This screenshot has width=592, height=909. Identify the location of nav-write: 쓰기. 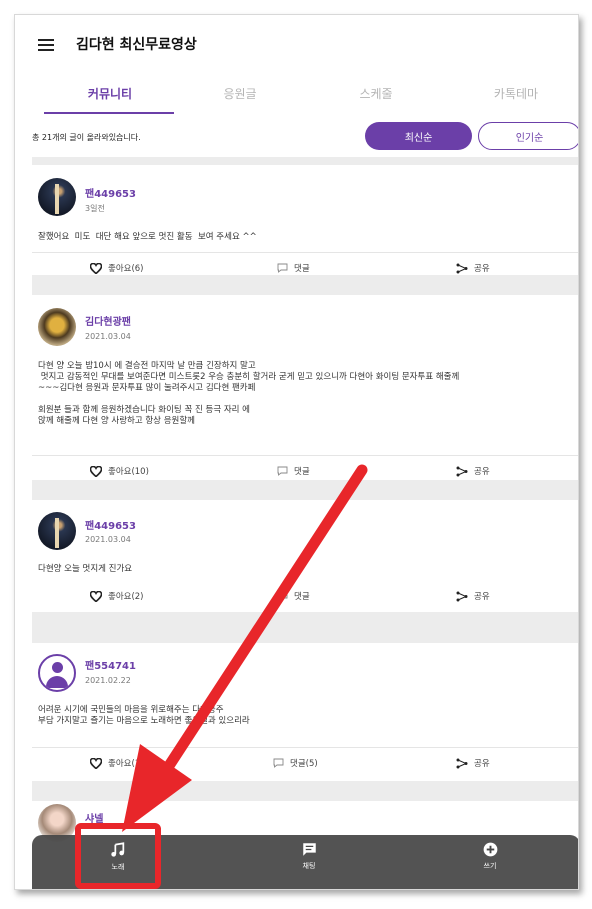
(490, 856).